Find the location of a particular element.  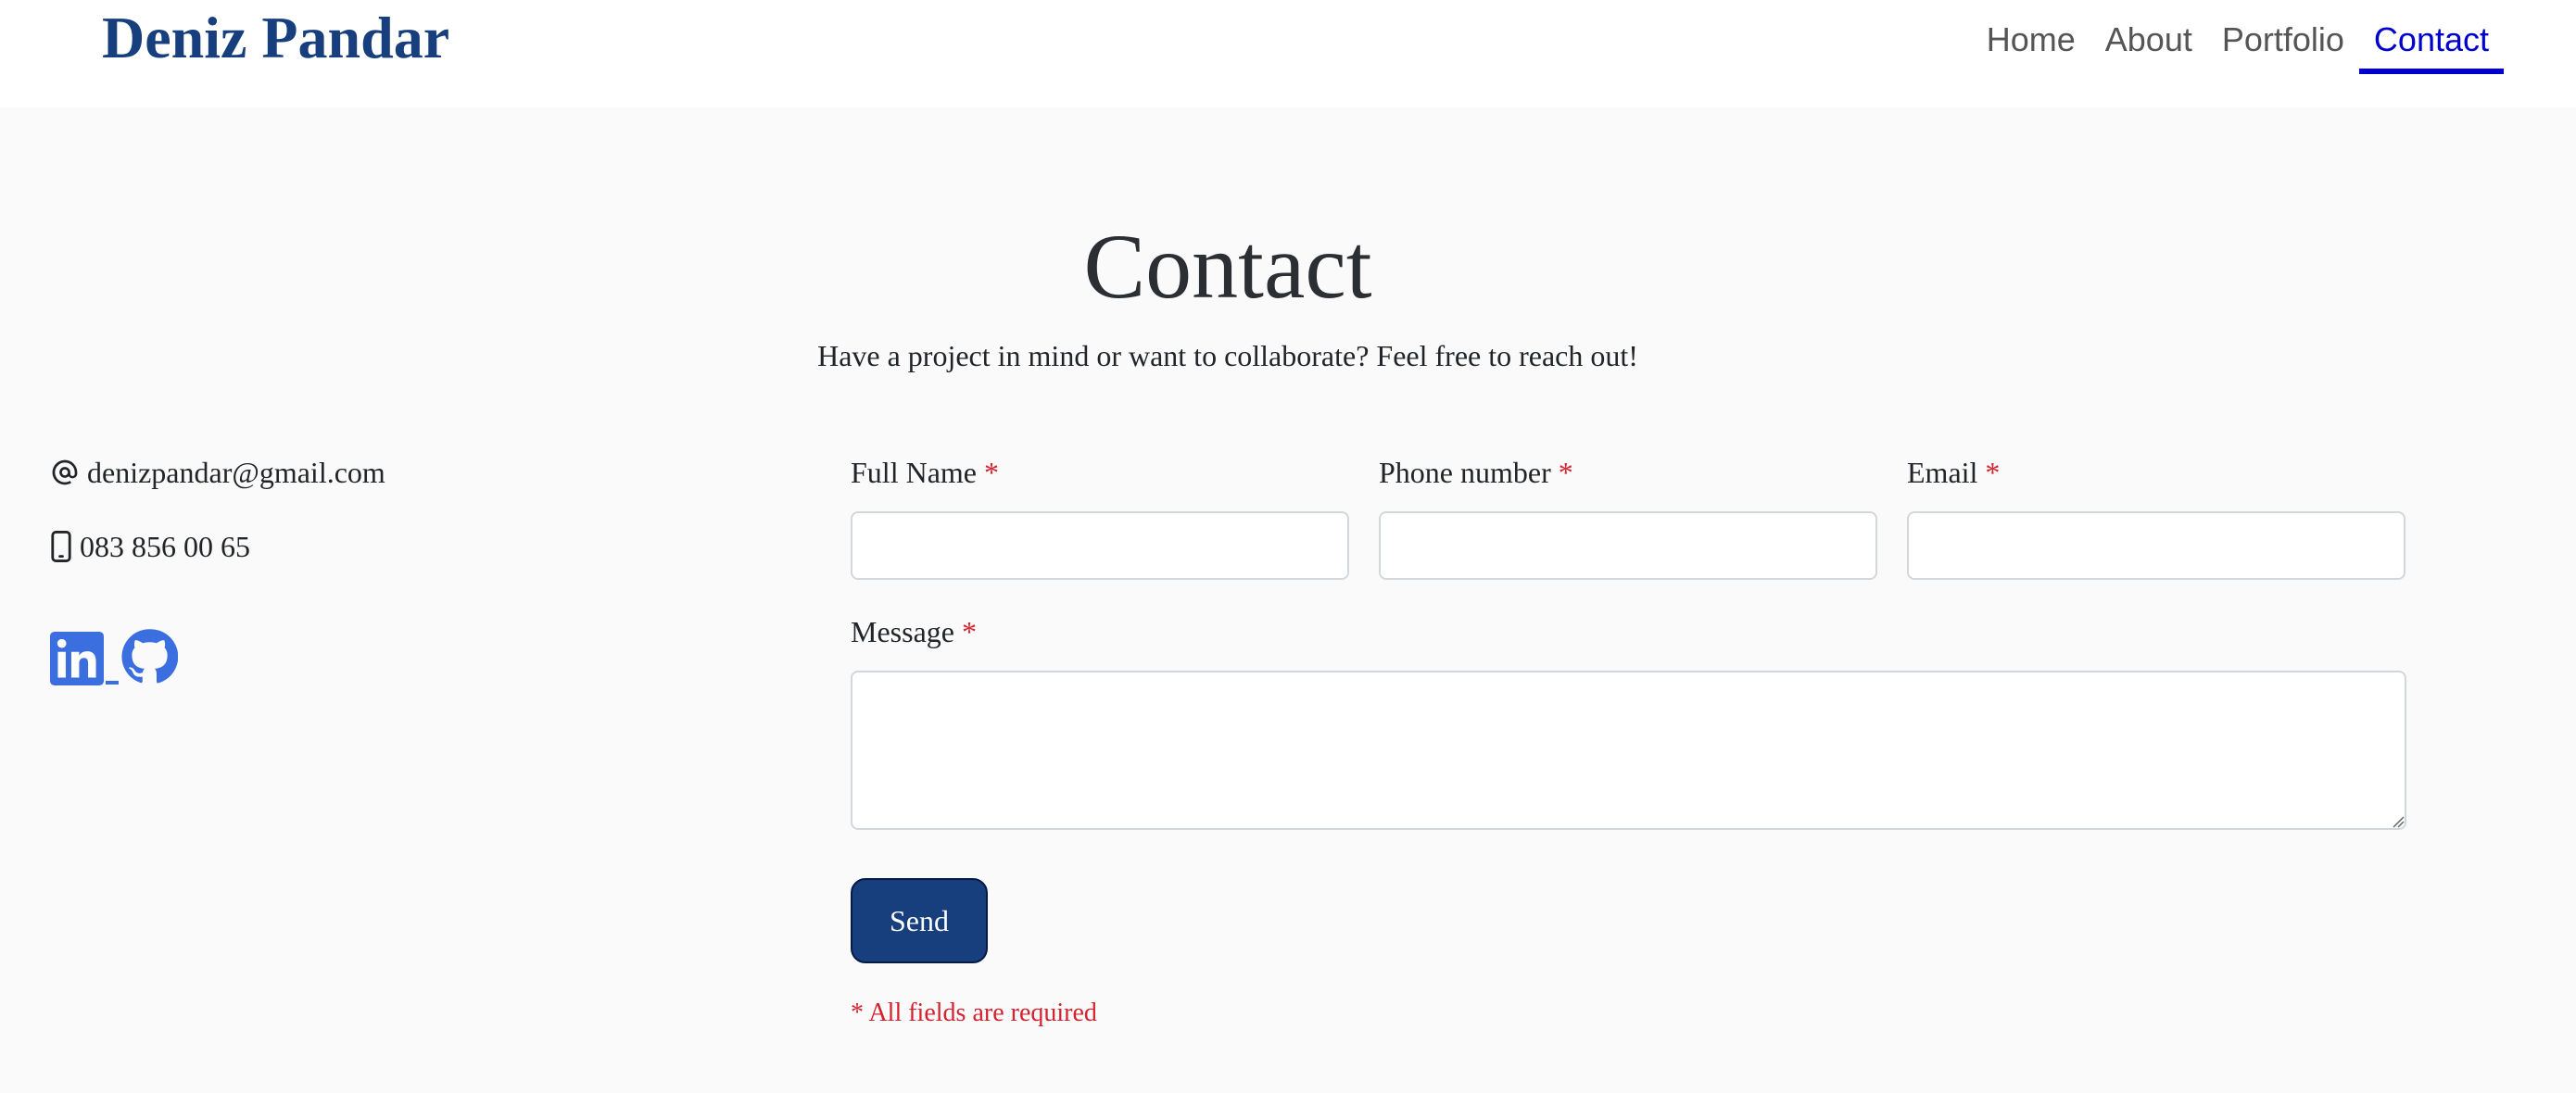

email-group: Email * is located at coordinates (2157, 516).